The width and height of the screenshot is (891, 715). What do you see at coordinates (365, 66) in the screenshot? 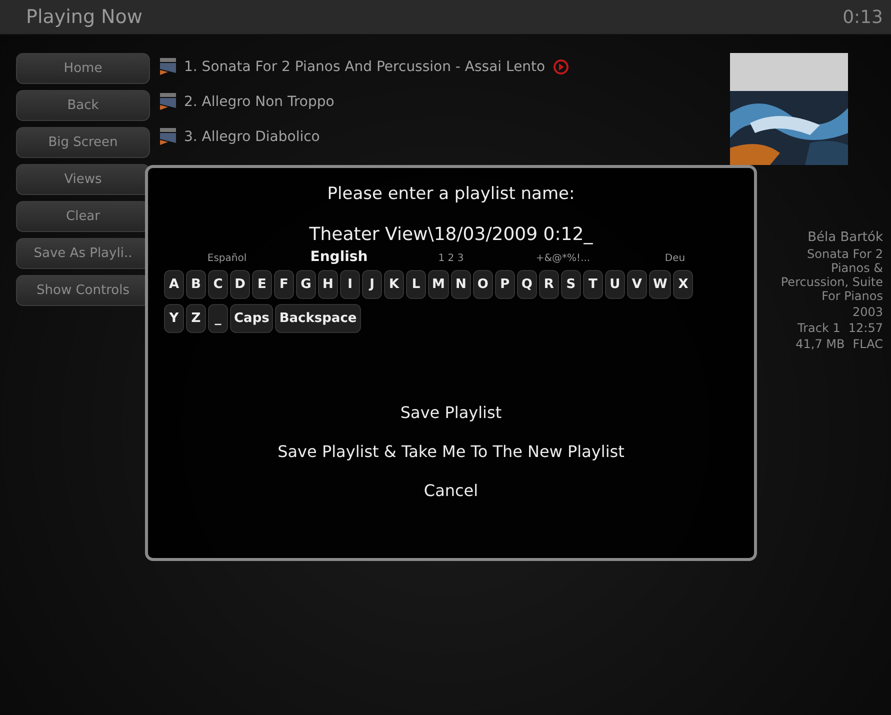
I see `track-title: 1. Sonata For 2 Pianos And Percussion - Assai Lento` at bounding box center [365, 66].